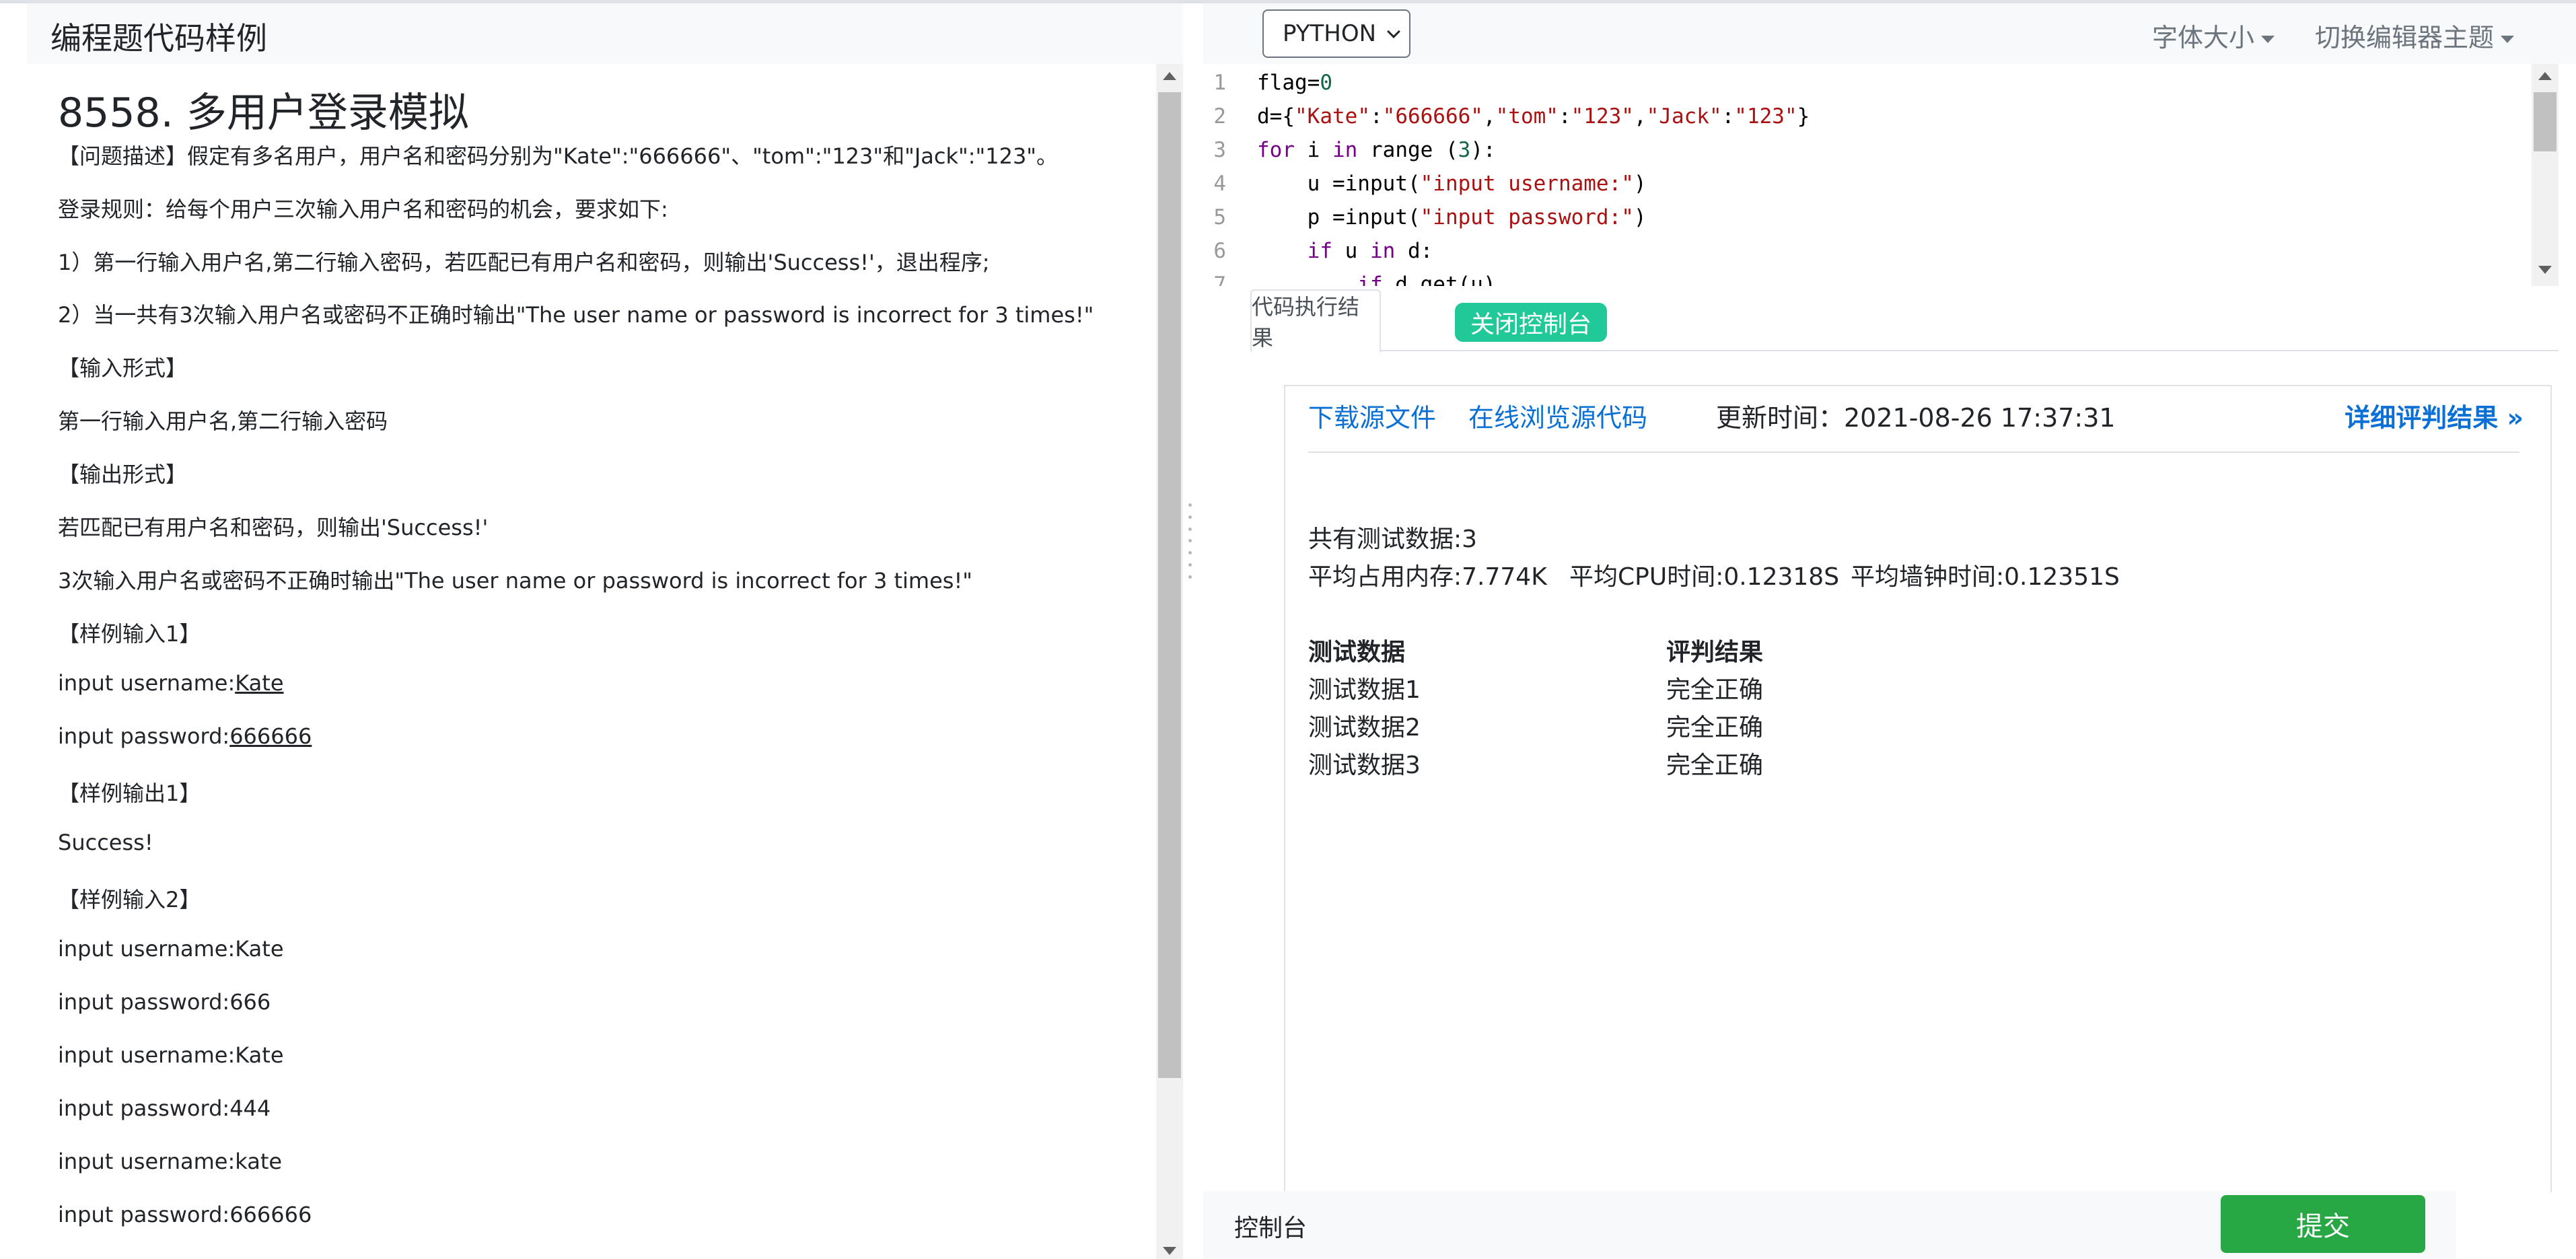 The height and width of the screenshot is (1259, 2576). What do you see at coordinates (147, 683) in the screenshot?
I see `sample-prefix: input username:` at bounding box center [147, 683].